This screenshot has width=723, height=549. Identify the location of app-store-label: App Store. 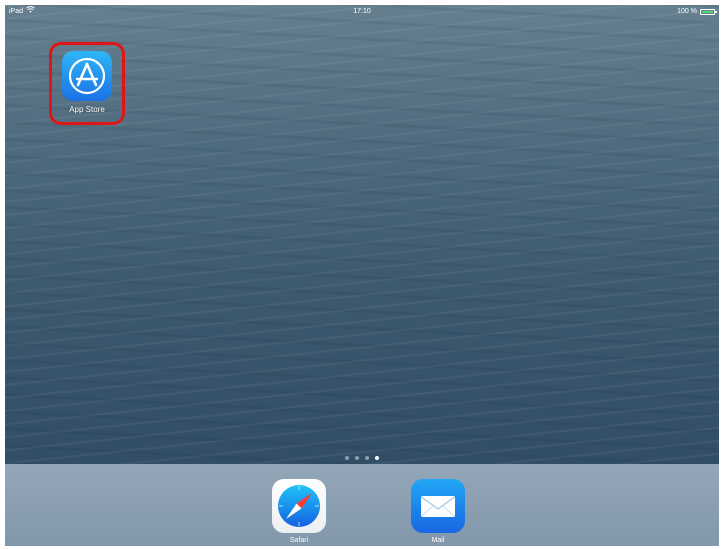
(87, 109).